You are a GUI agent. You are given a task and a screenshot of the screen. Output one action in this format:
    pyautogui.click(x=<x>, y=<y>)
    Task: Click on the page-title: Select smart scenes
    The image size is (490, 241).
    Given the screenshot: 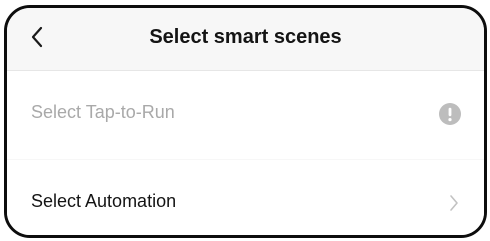 What is the action you would take?
    pyautogui.click(x=245, y=37)
    